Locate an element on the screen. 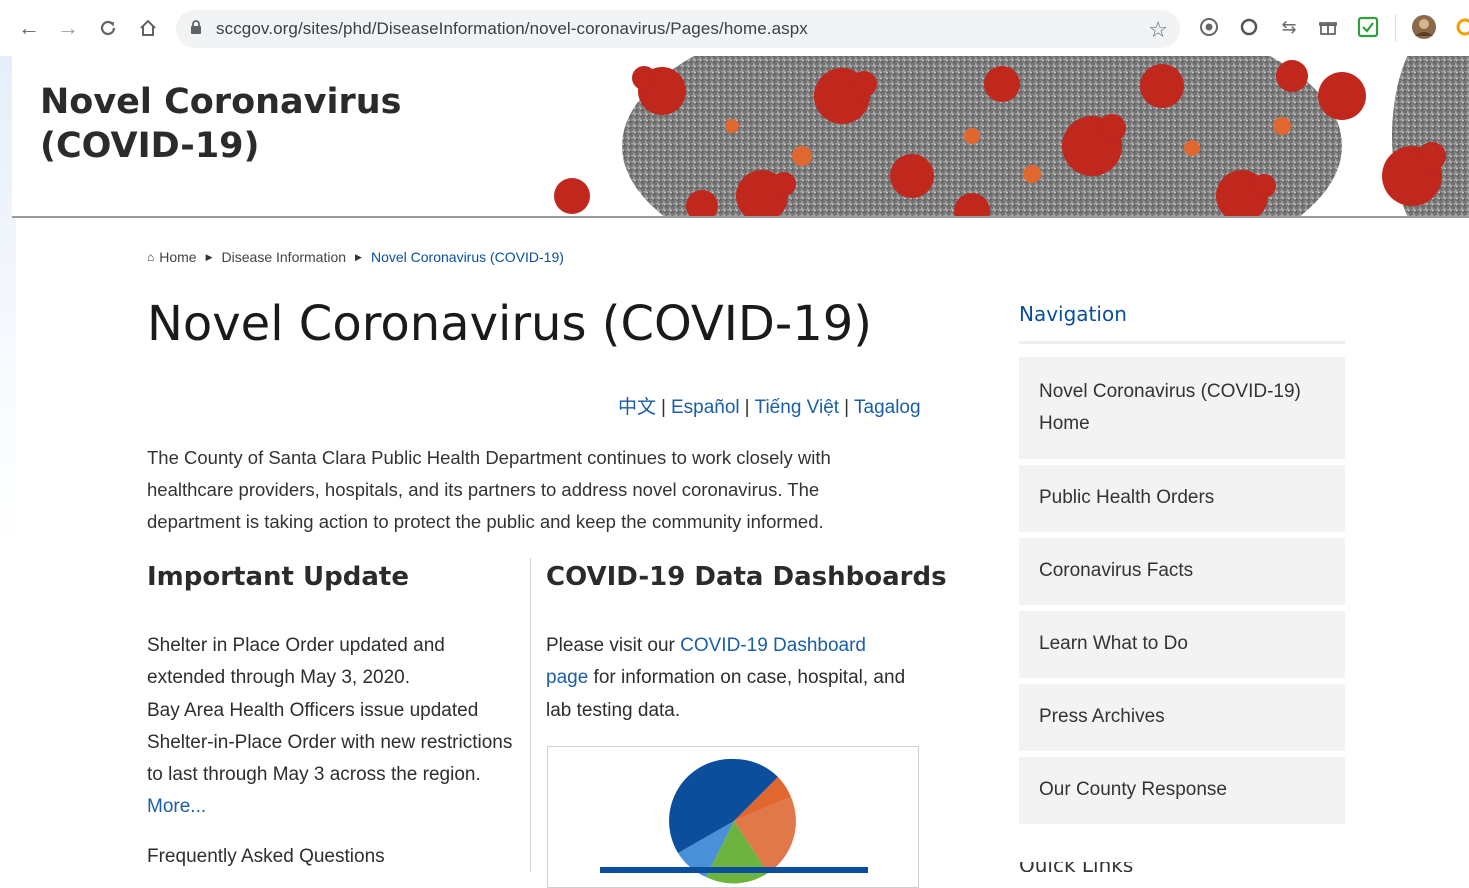 The height and width of the screenshot is (888, 1469). faq-heading: Frequently Asked Questions is located at coordinates (266, 856).